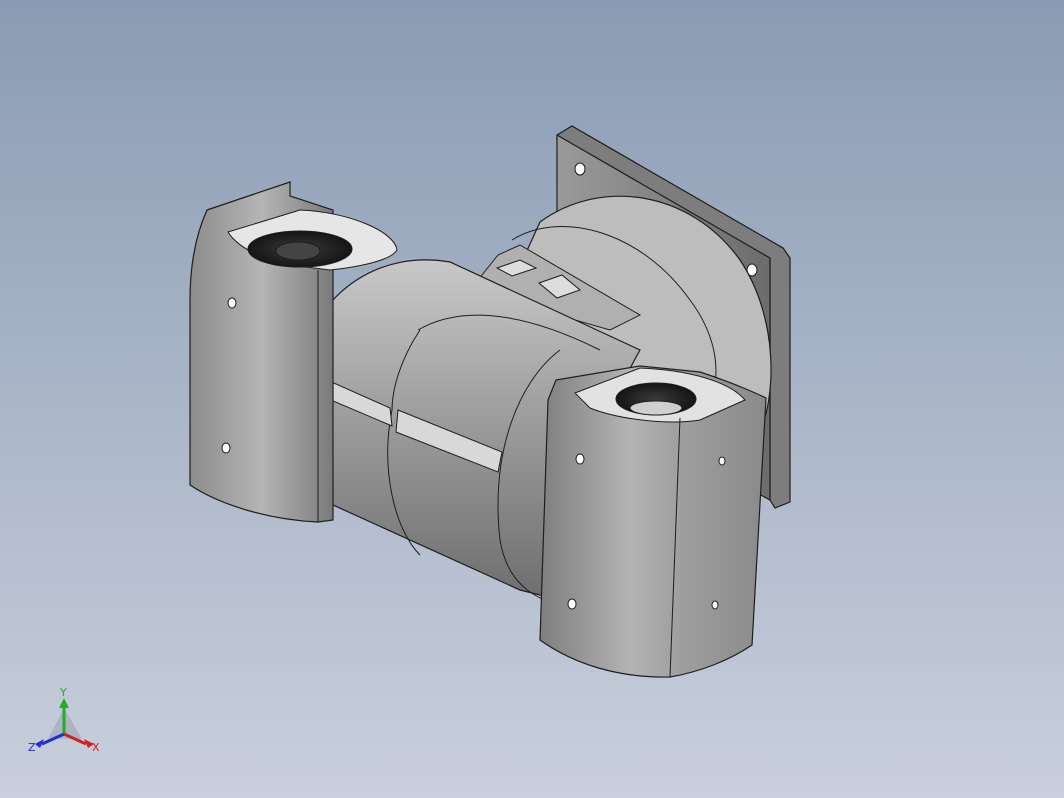 The height and width of the screenshot is (798, 1064). I want to click on y-axis-label: Y, so click(63, 692).